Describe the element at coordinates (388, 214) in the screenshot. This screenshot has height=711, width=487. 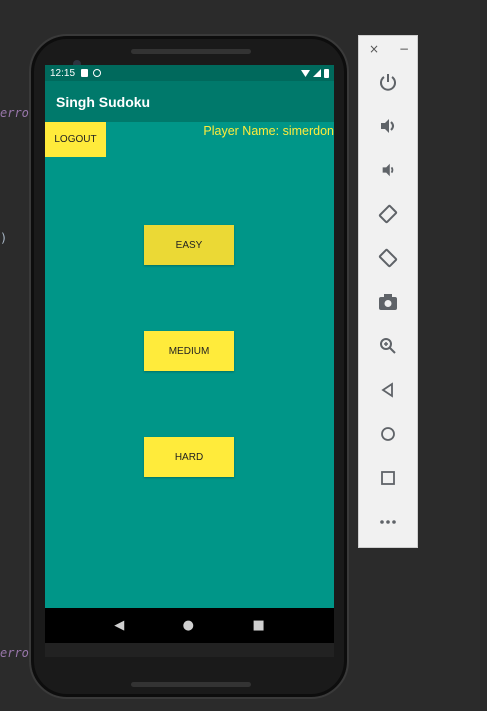
I see `rotate-left-icon` at that location.